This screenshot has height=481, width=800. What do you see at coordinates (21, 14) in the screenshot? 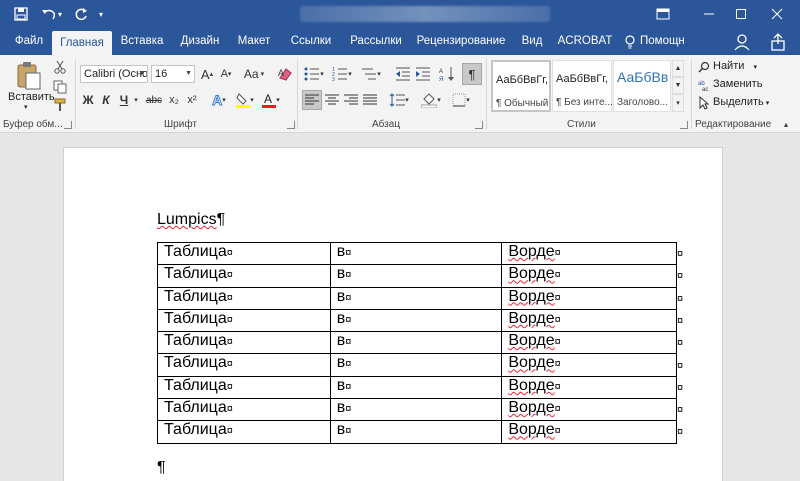
I see `save-icon` at bounding box center [21, 14].